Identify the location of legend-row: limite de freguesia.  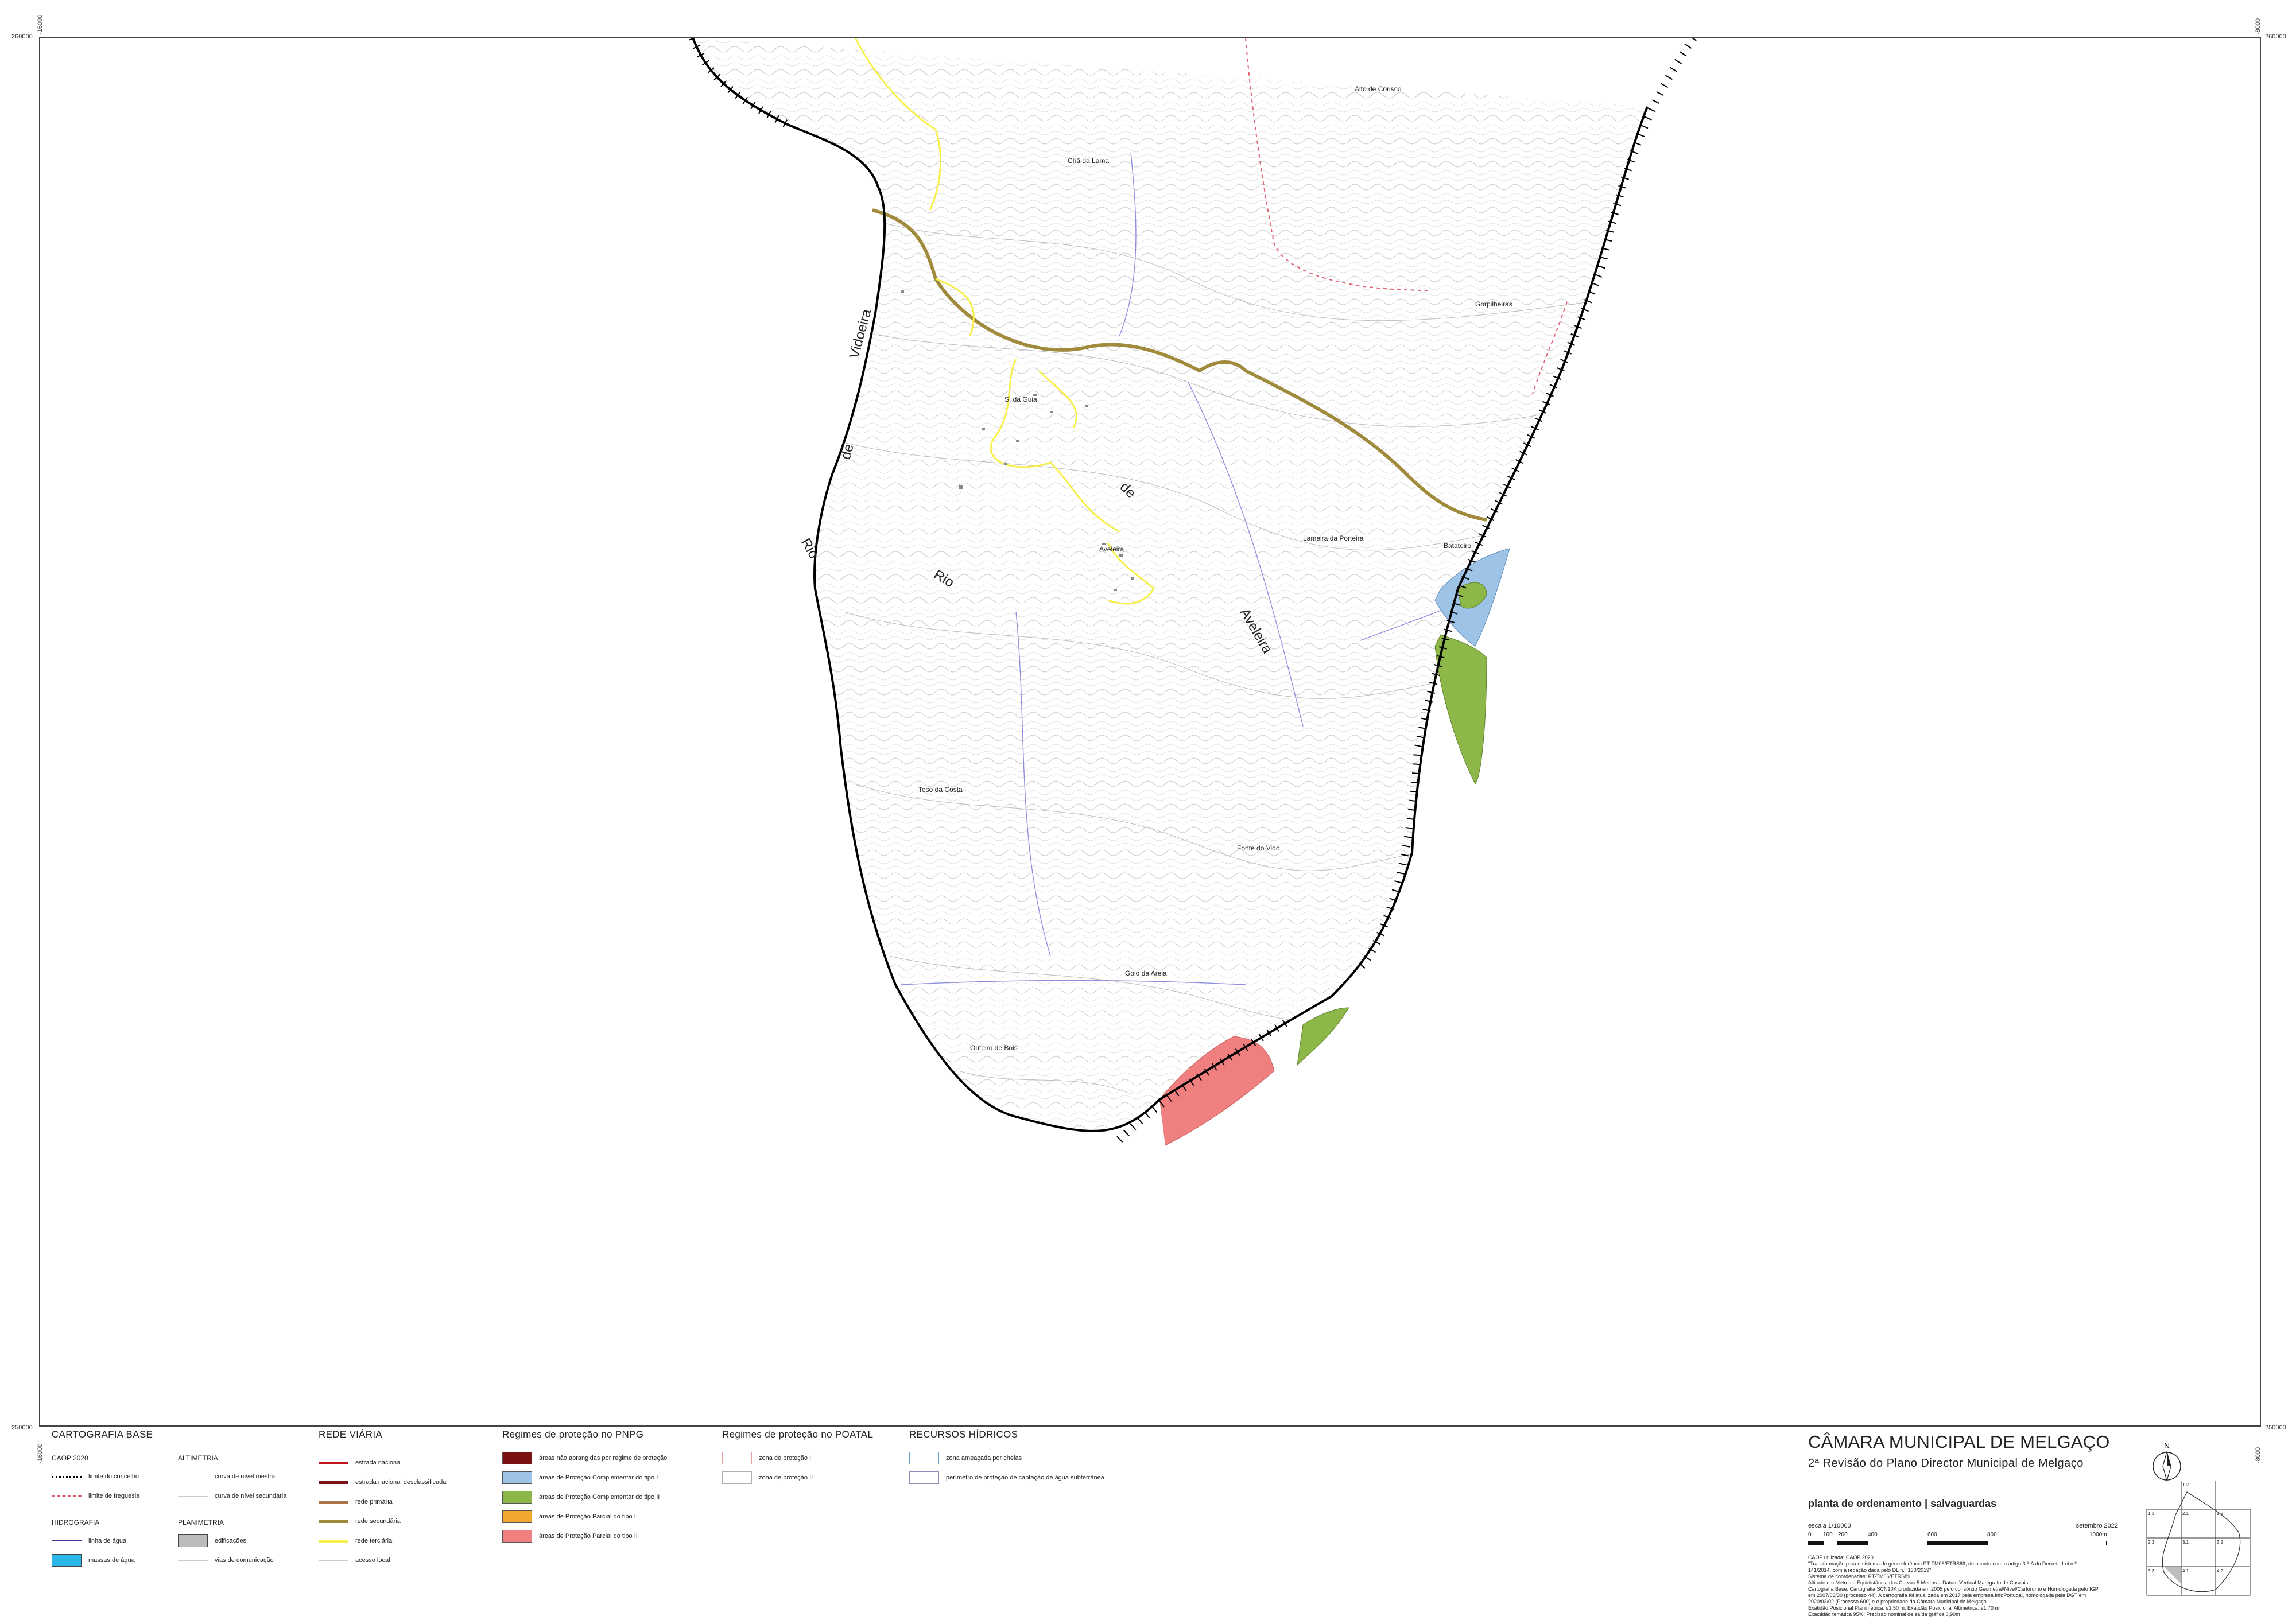
(103, 1496).